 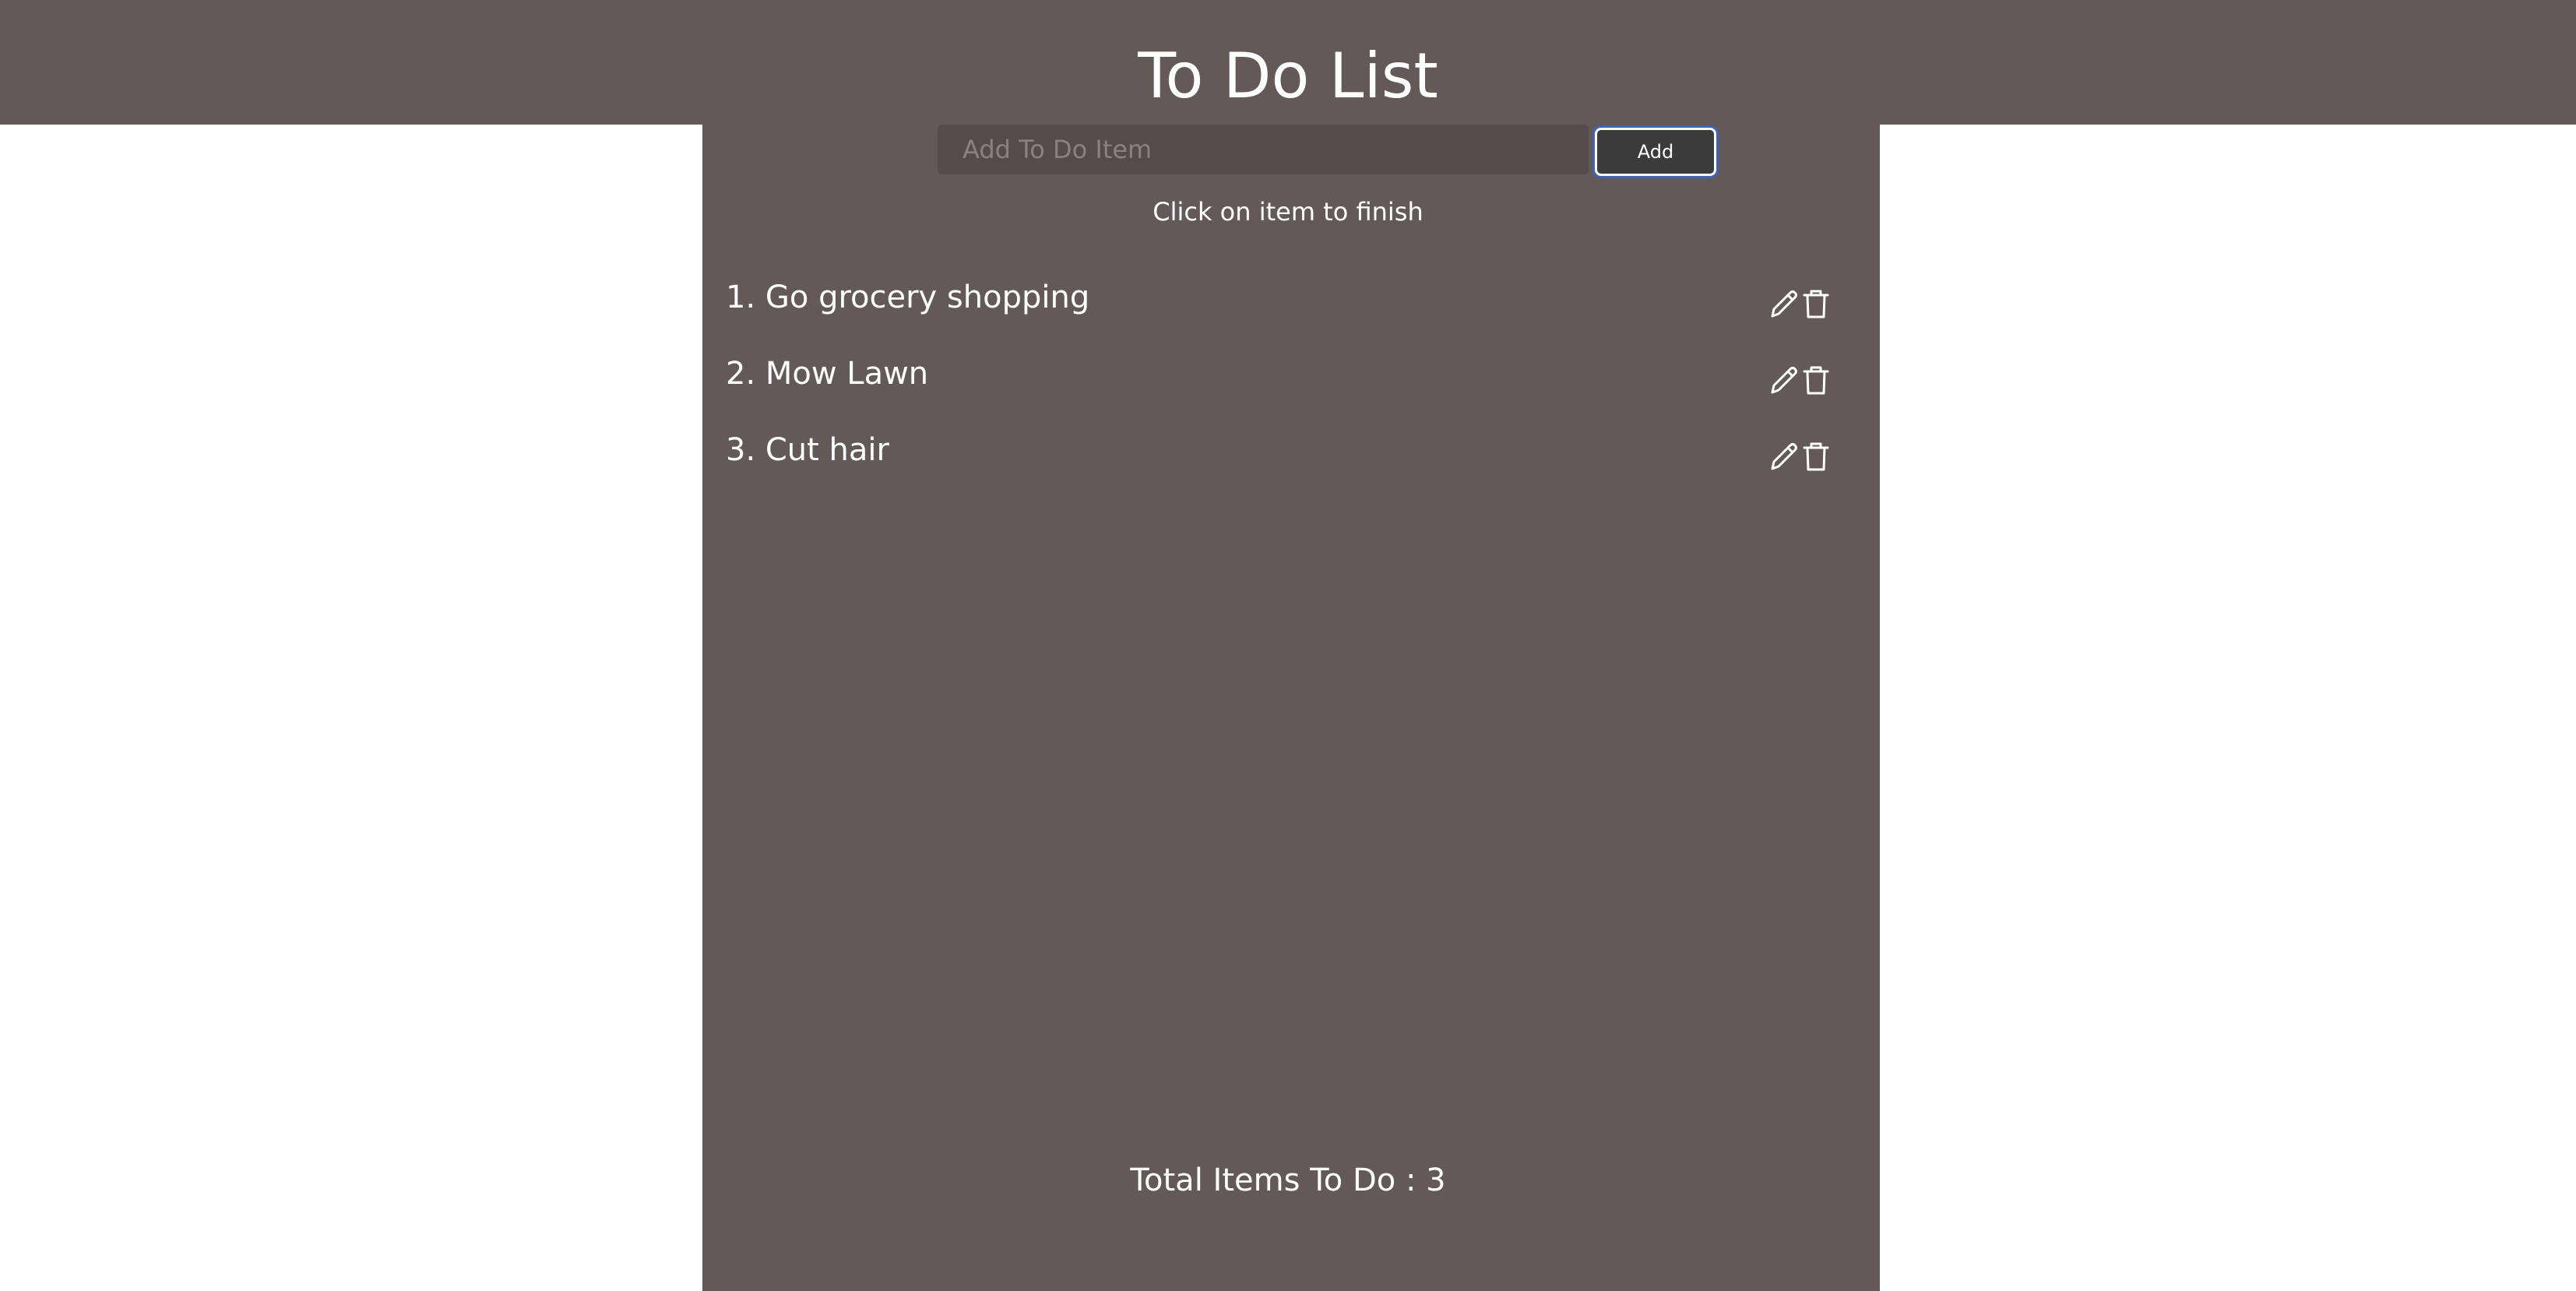 I want to click on todo-item: 3. Cut hair, so click(x=1291, y=458).